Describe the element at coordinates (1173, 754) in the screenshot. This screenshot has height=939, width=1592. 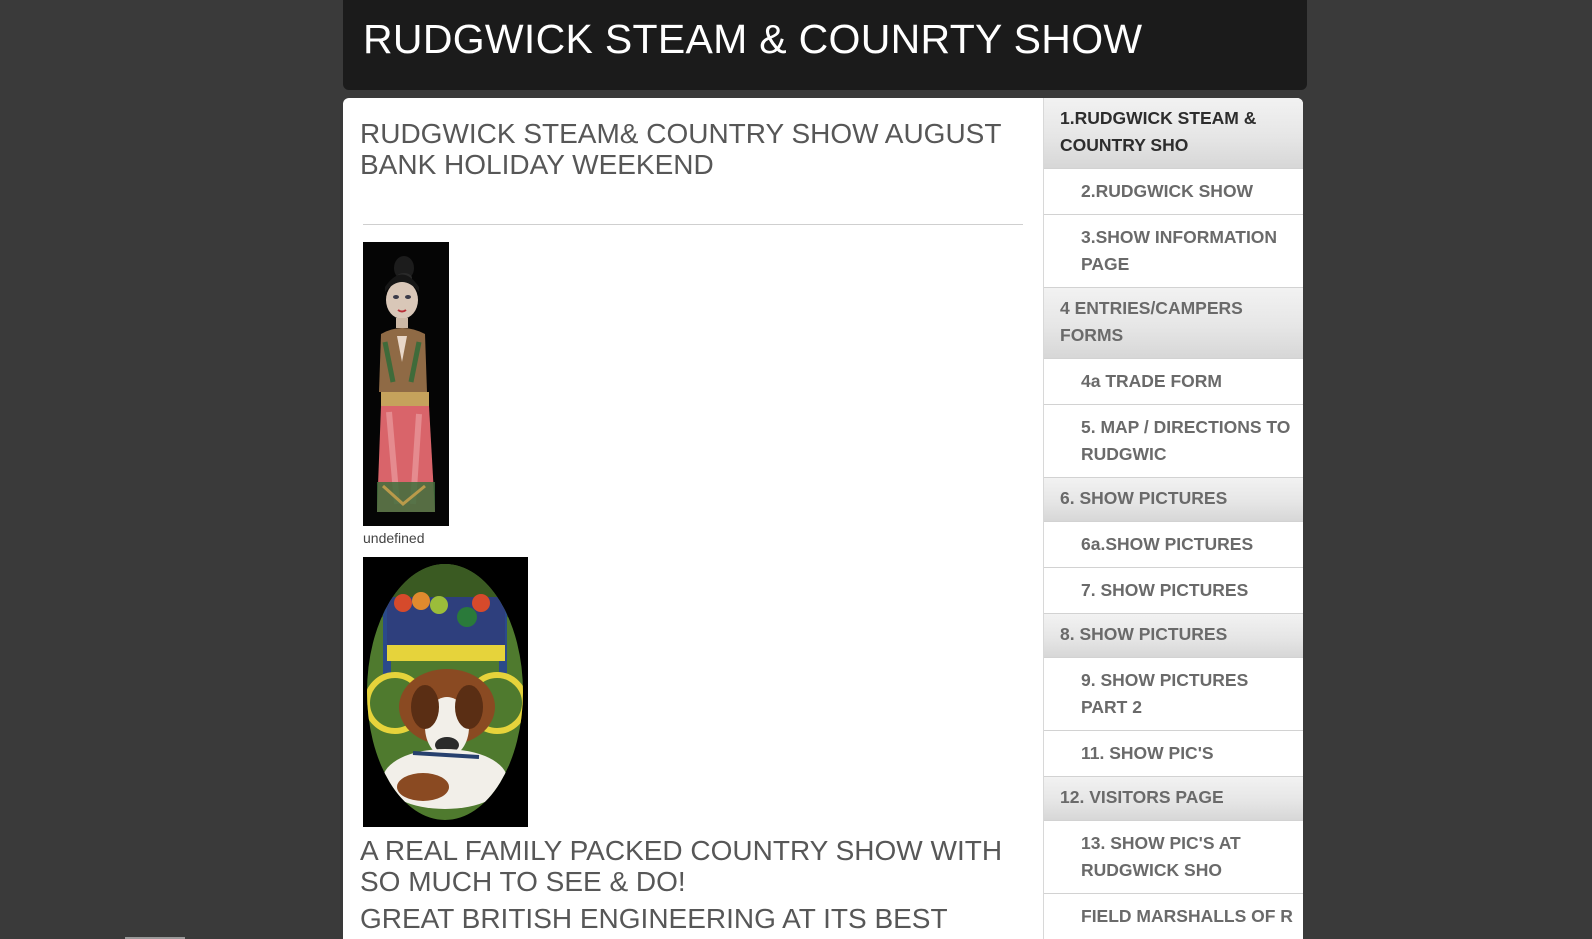
I see `nav-item-show-pics-11: 11. SHOW PIC'S` at that location.